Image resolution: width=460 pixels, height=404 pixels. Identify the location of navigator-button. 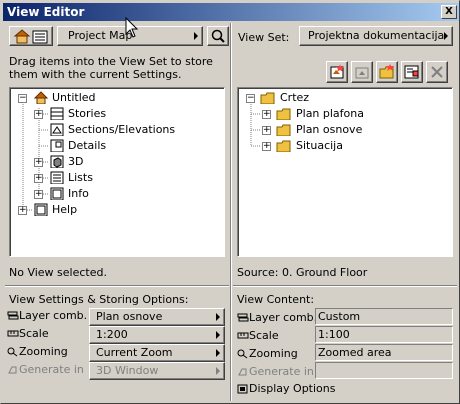
(218, 36).